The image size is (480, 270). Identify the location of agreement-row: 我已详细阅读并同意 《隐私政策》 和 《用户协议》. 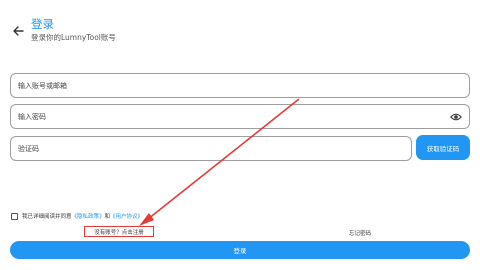
(77, 216).